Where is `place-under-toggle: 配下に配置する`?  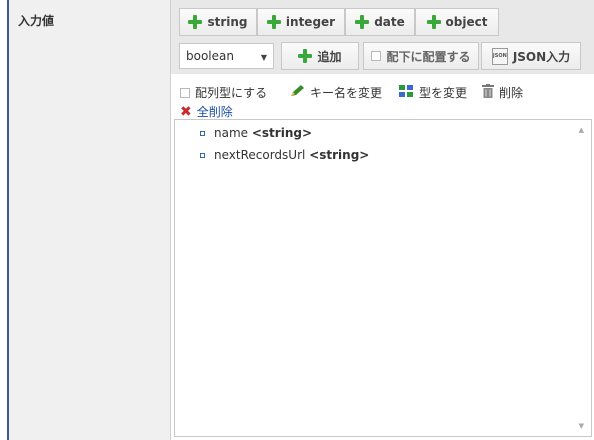 place-under-toggle: 配下に配置する is located at coordinates (421, 56).